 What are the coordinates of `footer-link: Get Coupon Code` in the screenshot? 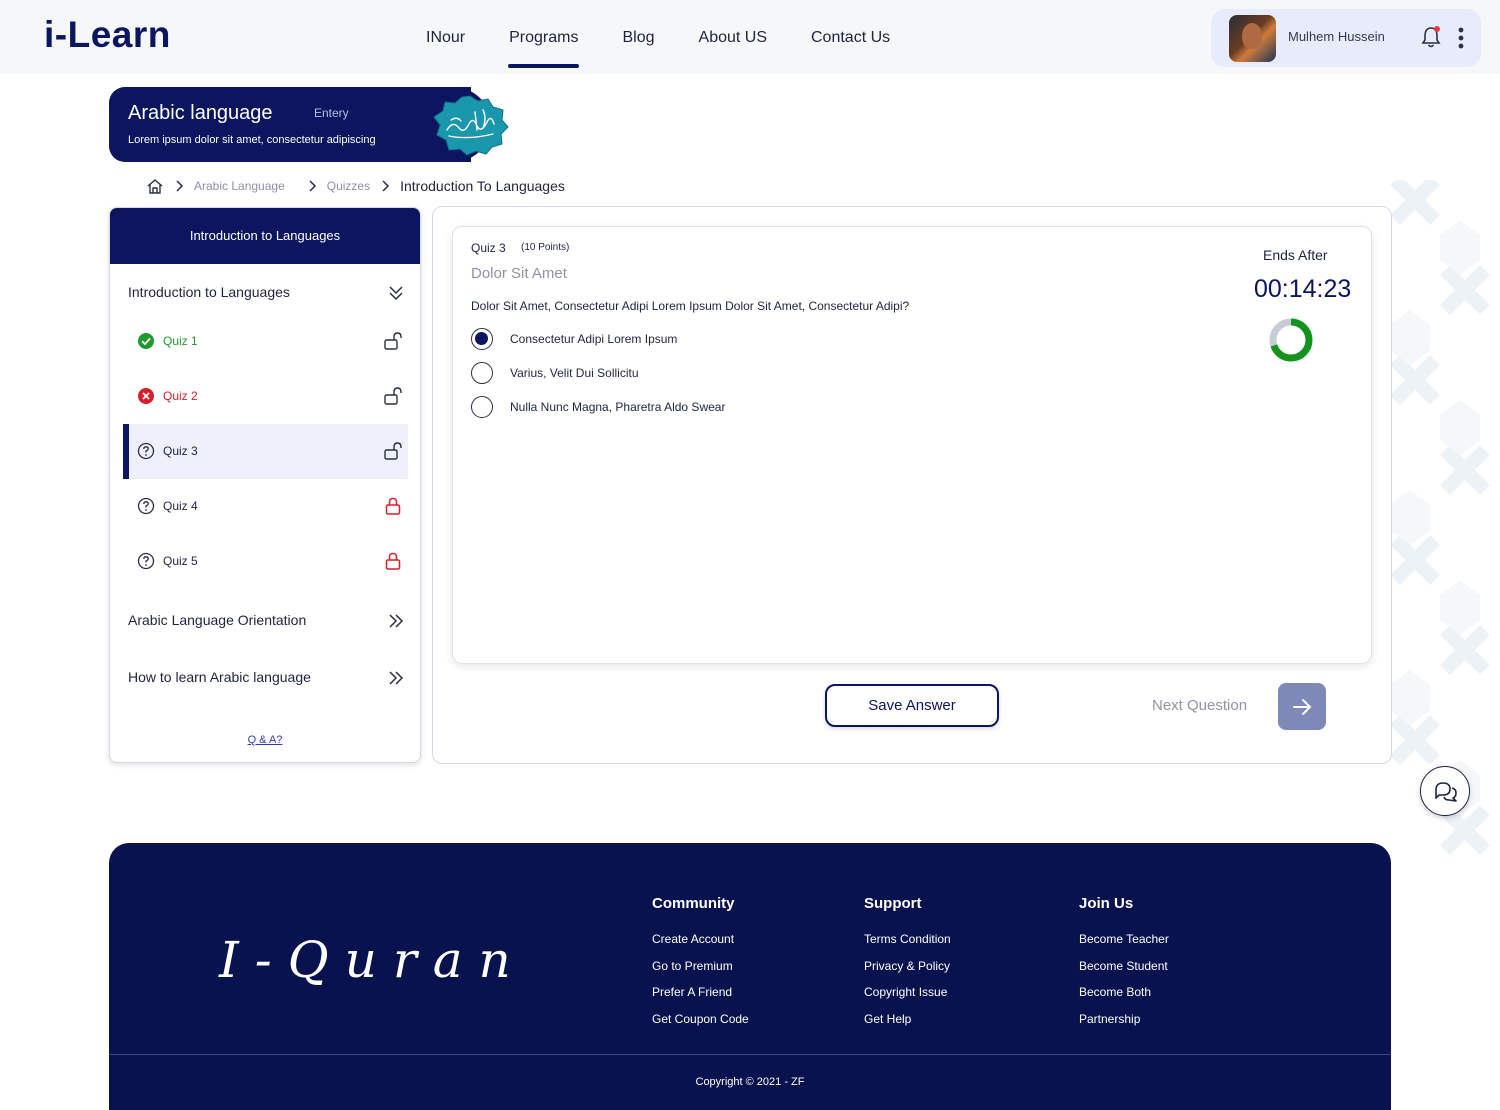 It's located at (700, 1025).